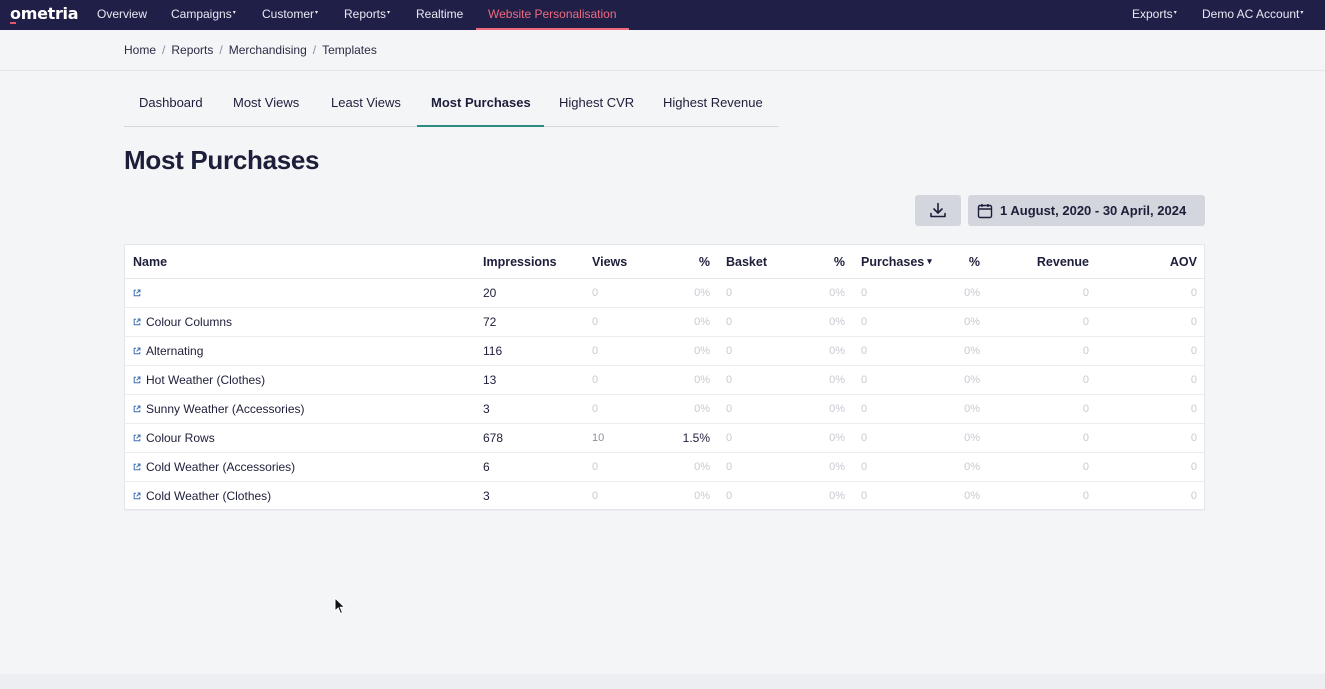  What do you see at coordinates (520, 261) in the screenshot?
I see `column-header-impressions: Impressions` at bounding box center [520, 261].